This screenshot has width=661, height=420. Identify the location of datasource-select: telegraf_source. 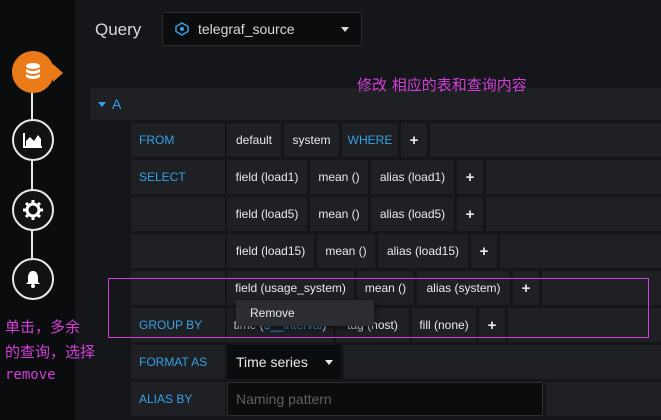
(262, 29).